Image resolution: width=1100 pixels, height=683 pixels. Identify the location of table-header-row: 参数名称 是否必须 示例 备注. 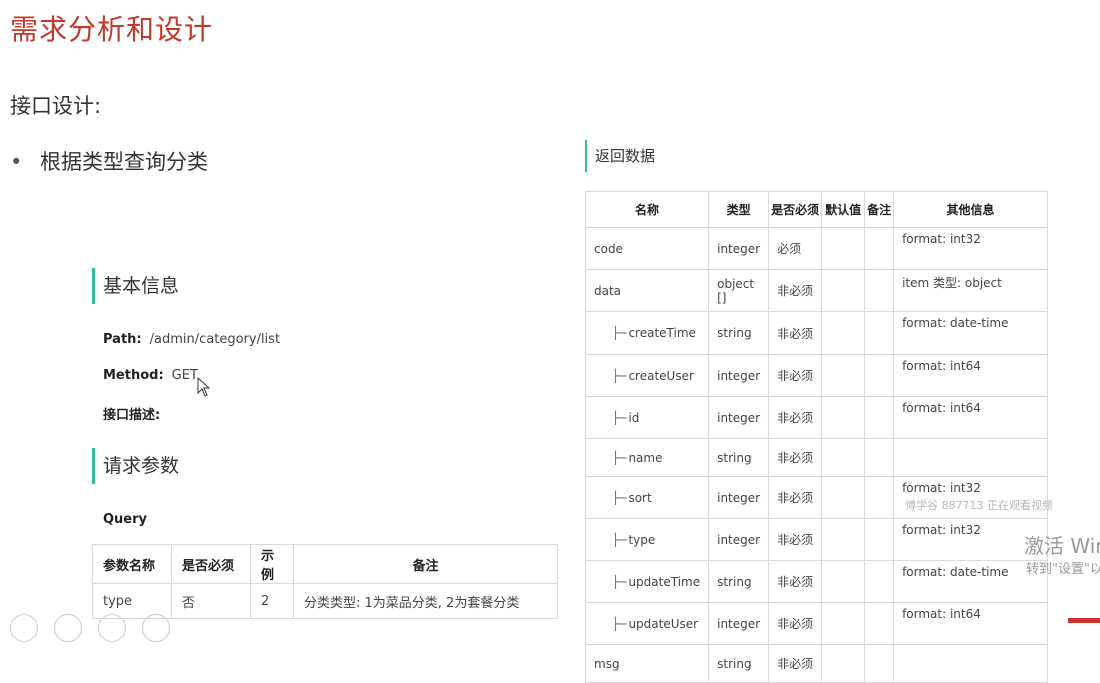
(325, 564).